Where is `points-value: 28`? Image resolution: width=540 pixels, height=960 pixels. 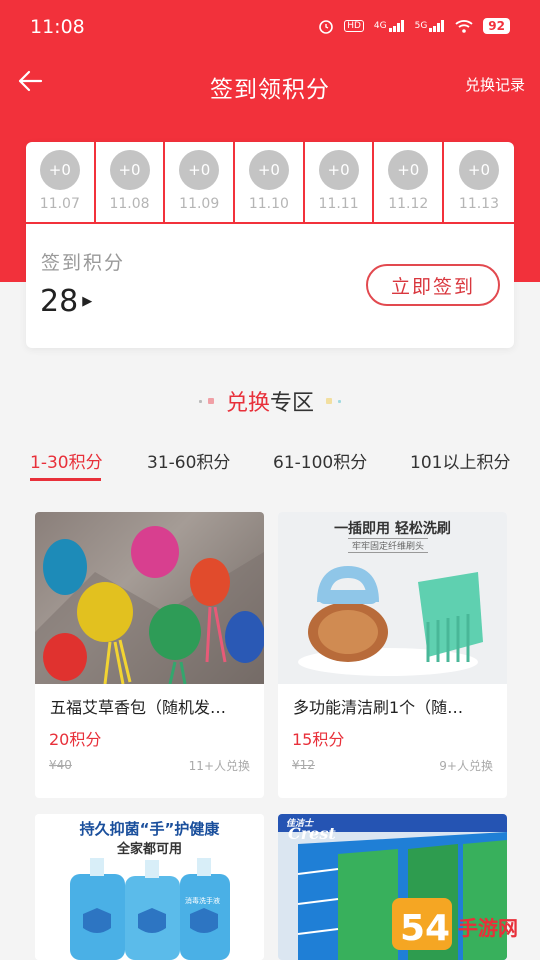
points-value: 28 is located at coordinates (59, 301).